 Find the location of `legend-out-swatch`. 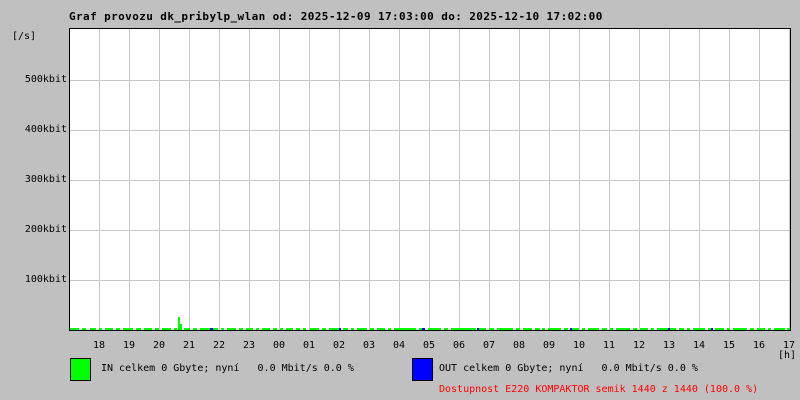

legend-out-swatch is located at coordinates (422, 369).